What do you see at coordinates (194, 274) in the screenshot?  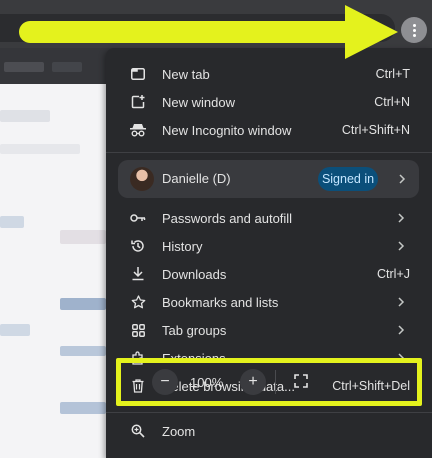 I see `downloads-label: Downloads` at bounding box center [194, 274].